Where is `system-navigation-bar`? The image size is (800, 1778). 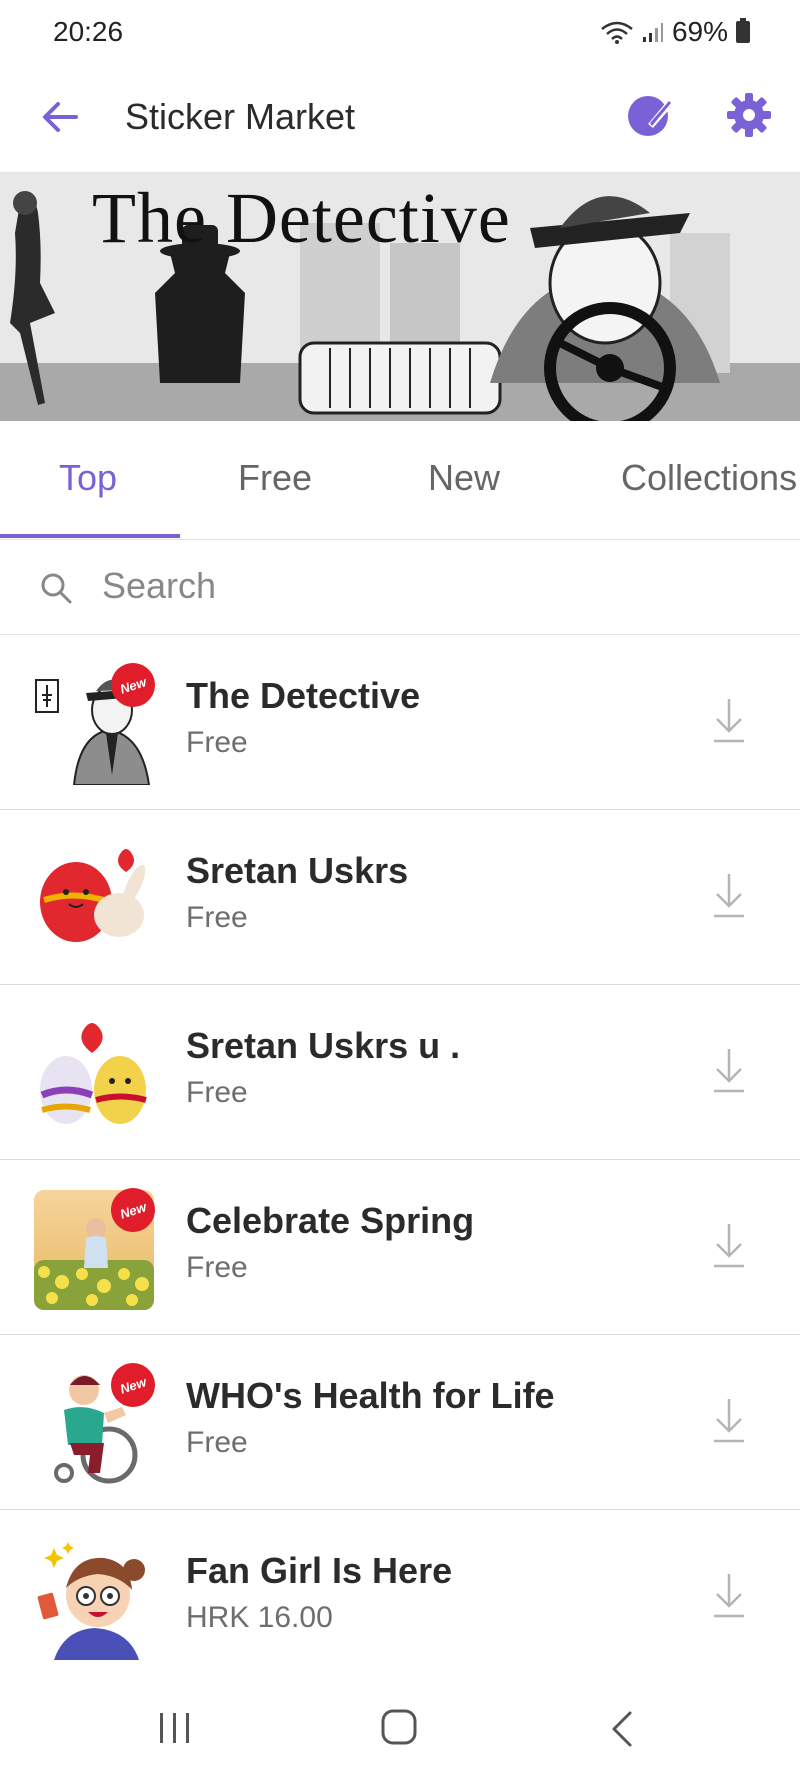
system-navigation-bar is located at coordinates (400, 1729).